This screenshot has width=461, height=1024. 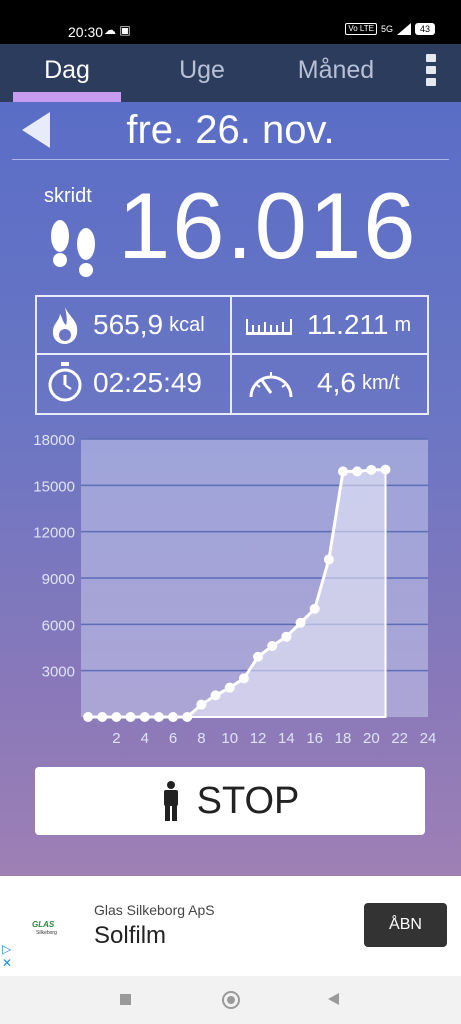 I want to click on home-icon, so click(x=231, y=1000).